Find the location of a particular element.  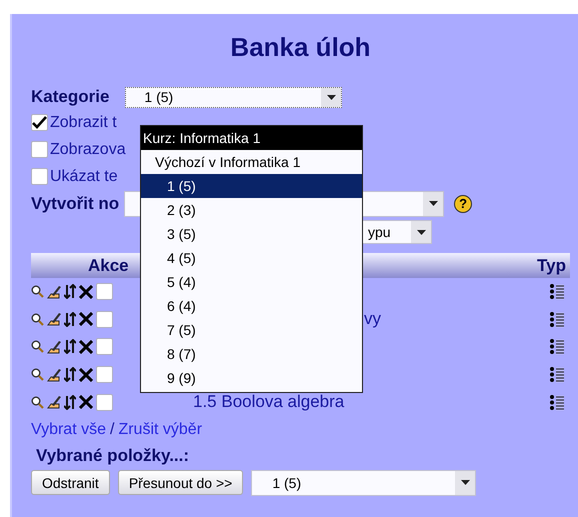

option-label: Zobrazit t is located at coordinates (83, 123).